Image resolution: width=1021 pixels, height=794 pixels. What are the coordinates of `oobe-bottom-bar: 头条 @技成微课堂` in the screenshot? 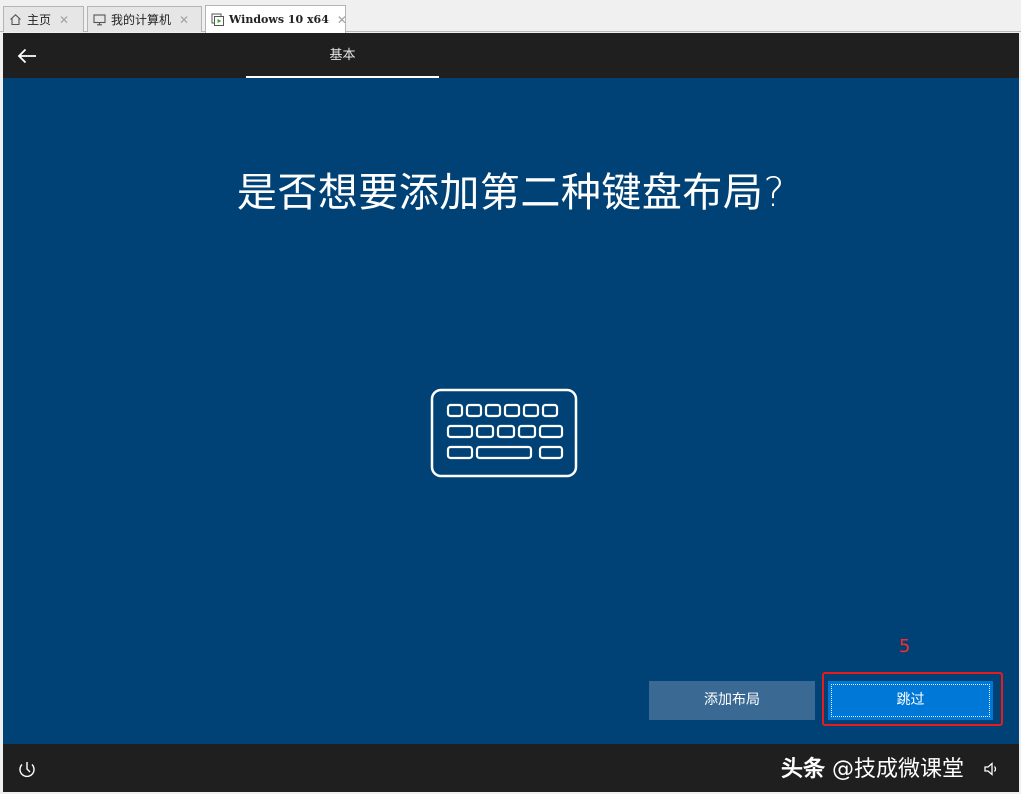 It's located at (511, 768).